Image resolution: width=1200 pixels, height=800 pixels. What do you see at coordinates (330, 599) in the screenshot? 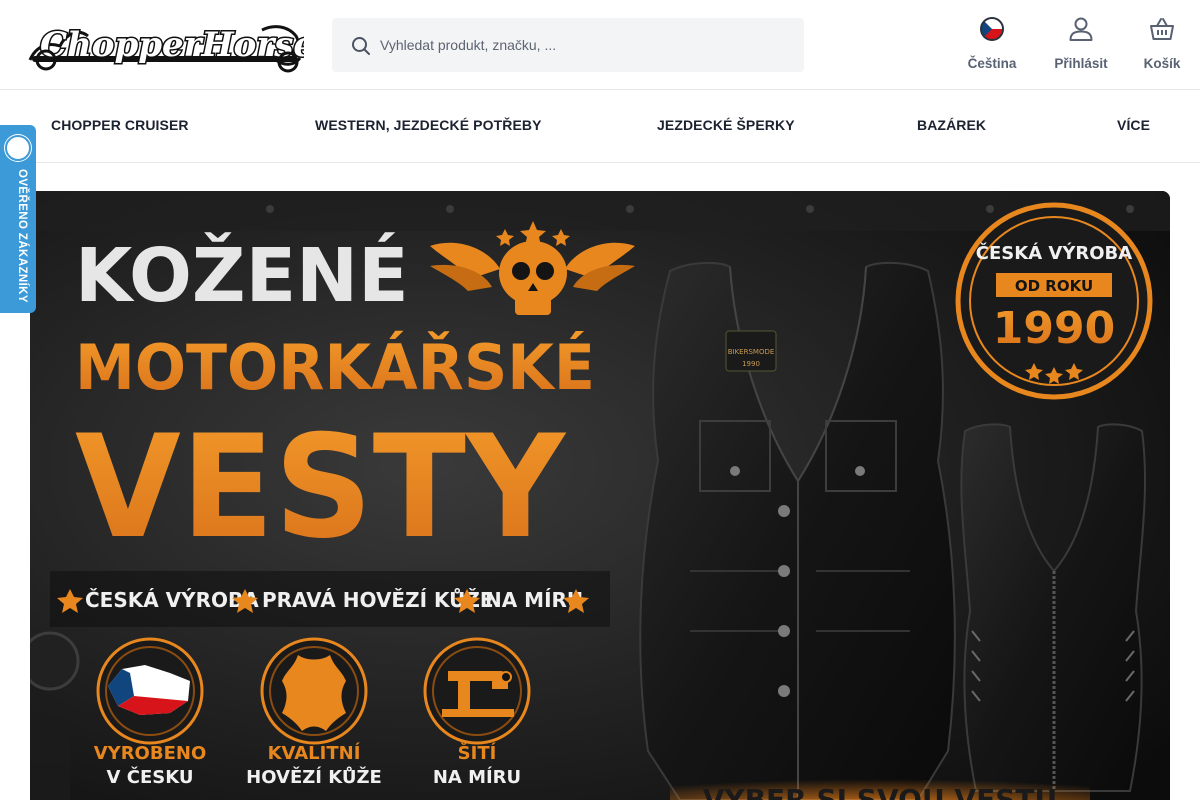
I see `features-strip: ČESKÁ VÝROBA PRAVÁ HOVĚZÍ KŮŽE NA MÍRU` at bounding box center [330, 599].